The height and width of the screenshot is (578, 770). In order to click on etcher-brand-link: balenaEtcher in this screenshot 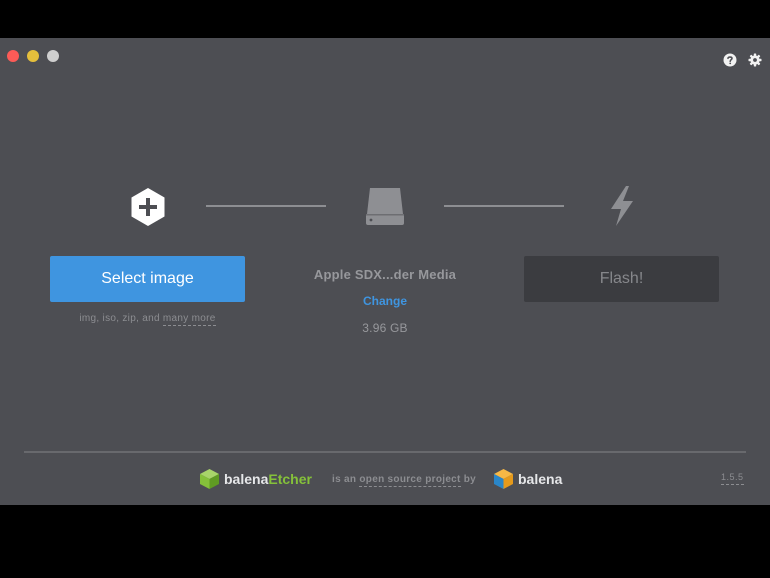, I will do `click(268, 479)`.